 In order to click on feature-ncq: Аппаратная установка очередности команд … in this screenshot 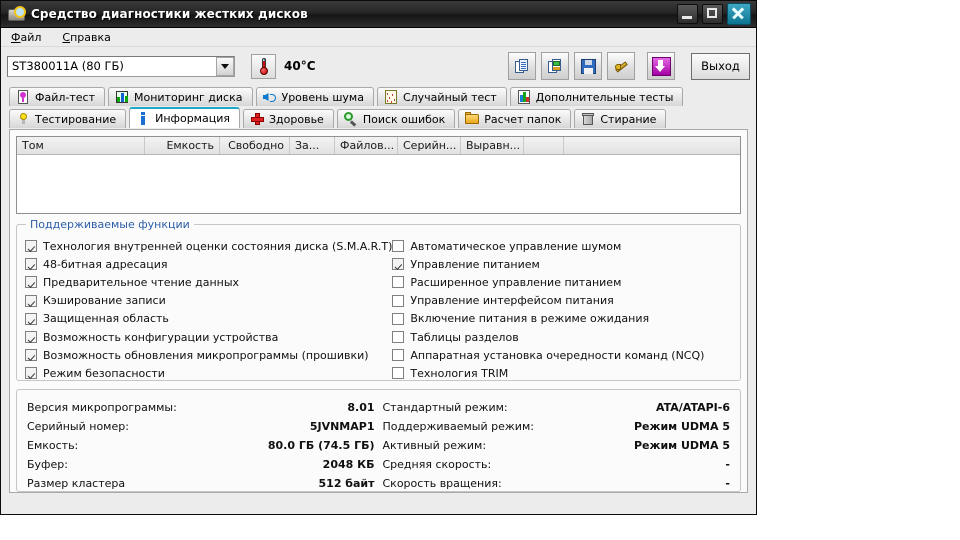, I will do `click(562, 355)`.